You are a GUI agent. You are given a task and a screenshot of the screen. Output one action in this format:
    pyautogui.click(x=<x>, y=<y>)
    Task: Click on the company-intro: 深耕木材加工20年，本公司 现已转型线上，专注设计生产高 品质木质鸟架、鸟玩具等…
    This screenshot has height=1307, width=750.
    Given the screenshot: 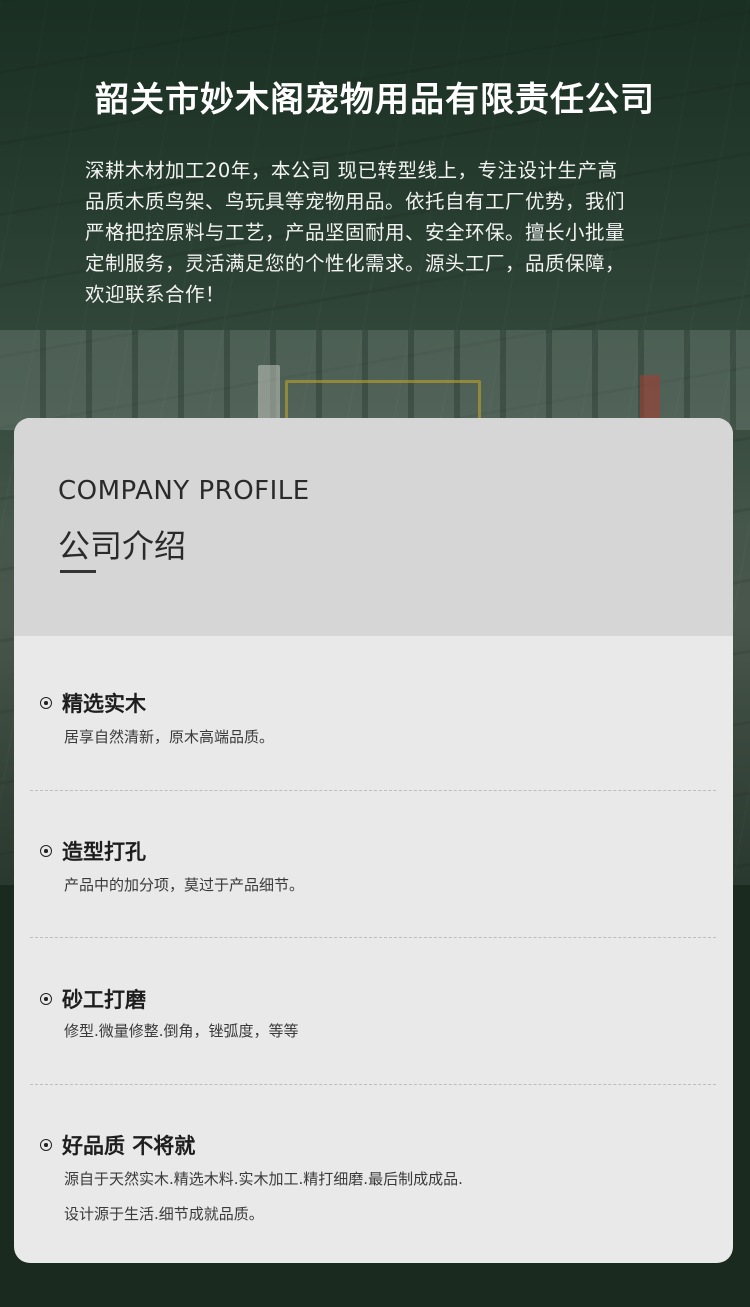 What is the action you would take?
    pyautogui.click(x=380, y=232)
    